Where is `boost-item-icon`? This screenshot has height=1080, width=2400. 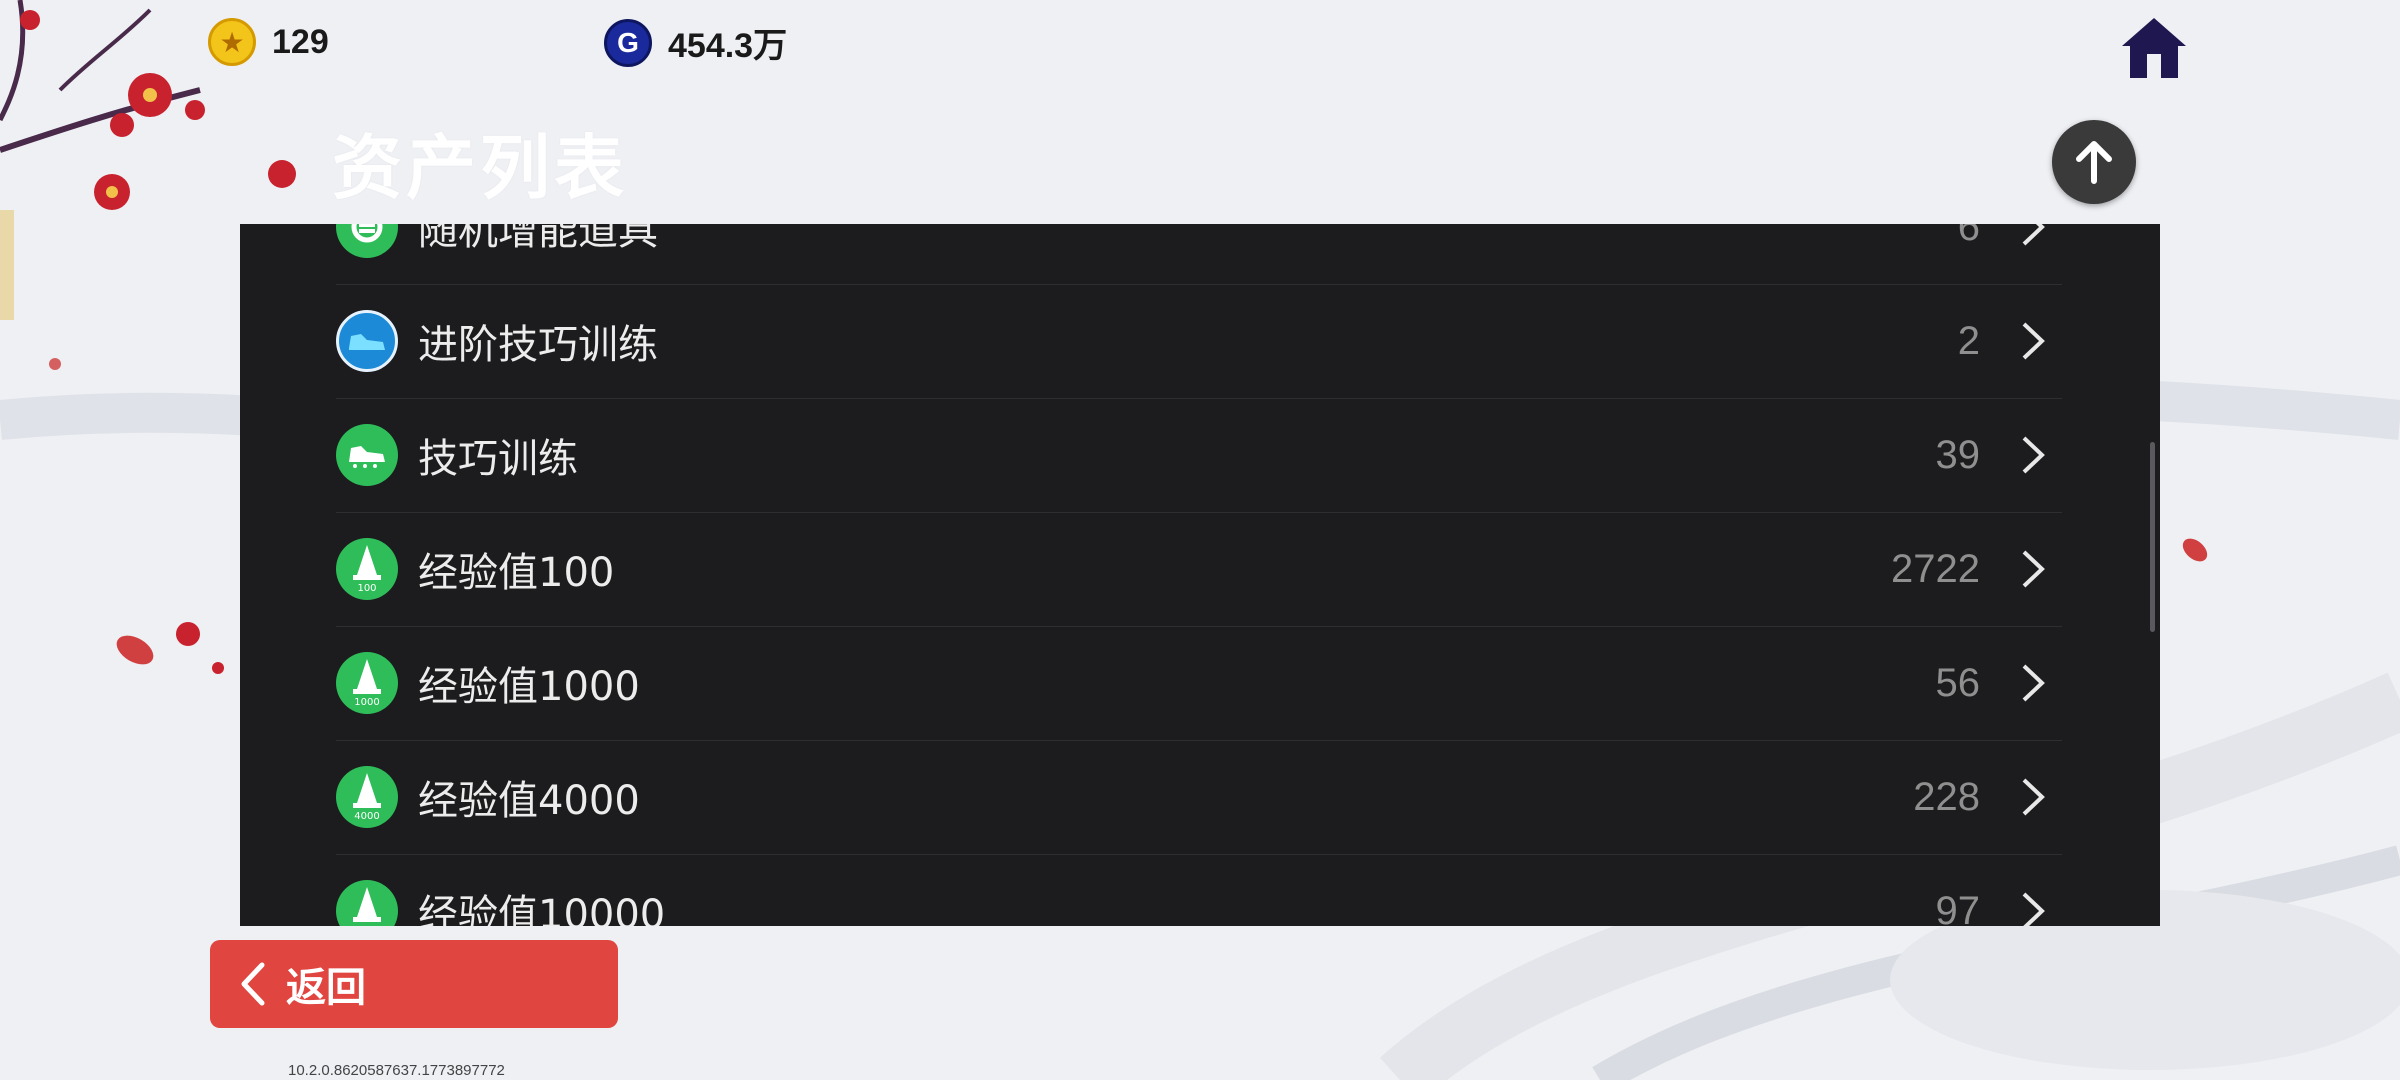 boost-item-icon is located at coordinates (367, 241).